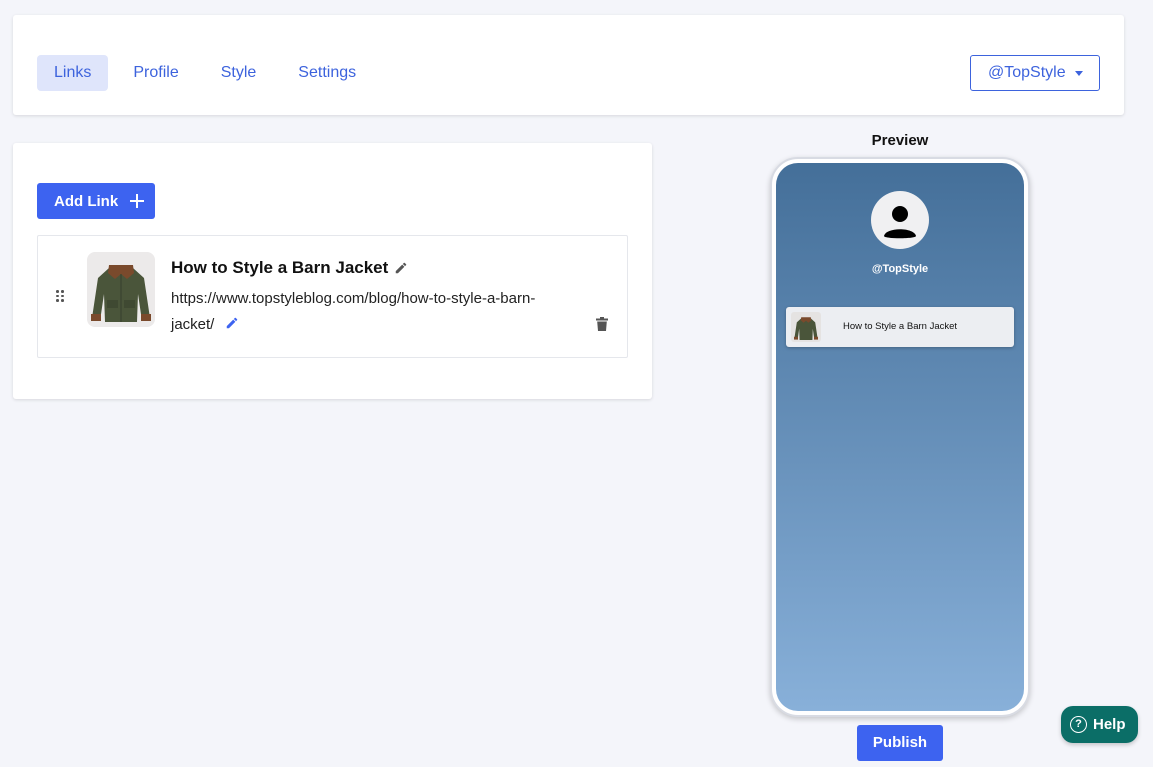 This screenshot has height=767, width=1153. I want to click on publish-button: Publish, so click(900, 743).